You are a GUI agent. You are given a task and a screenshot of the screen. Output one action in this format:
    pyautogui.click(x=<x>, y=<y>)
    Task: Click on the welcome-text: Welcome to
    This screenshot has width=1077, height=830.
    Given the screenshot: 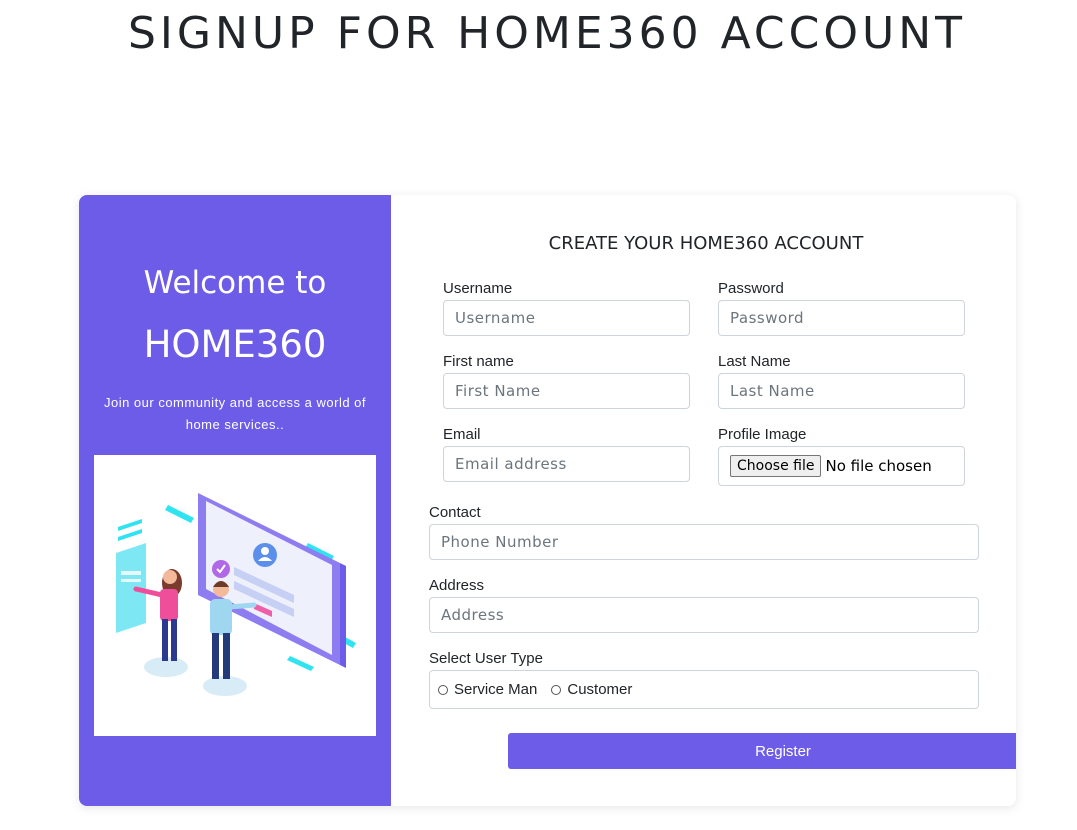 What is the action you would take?
    pyautogui.click(x=235, y=283)
    